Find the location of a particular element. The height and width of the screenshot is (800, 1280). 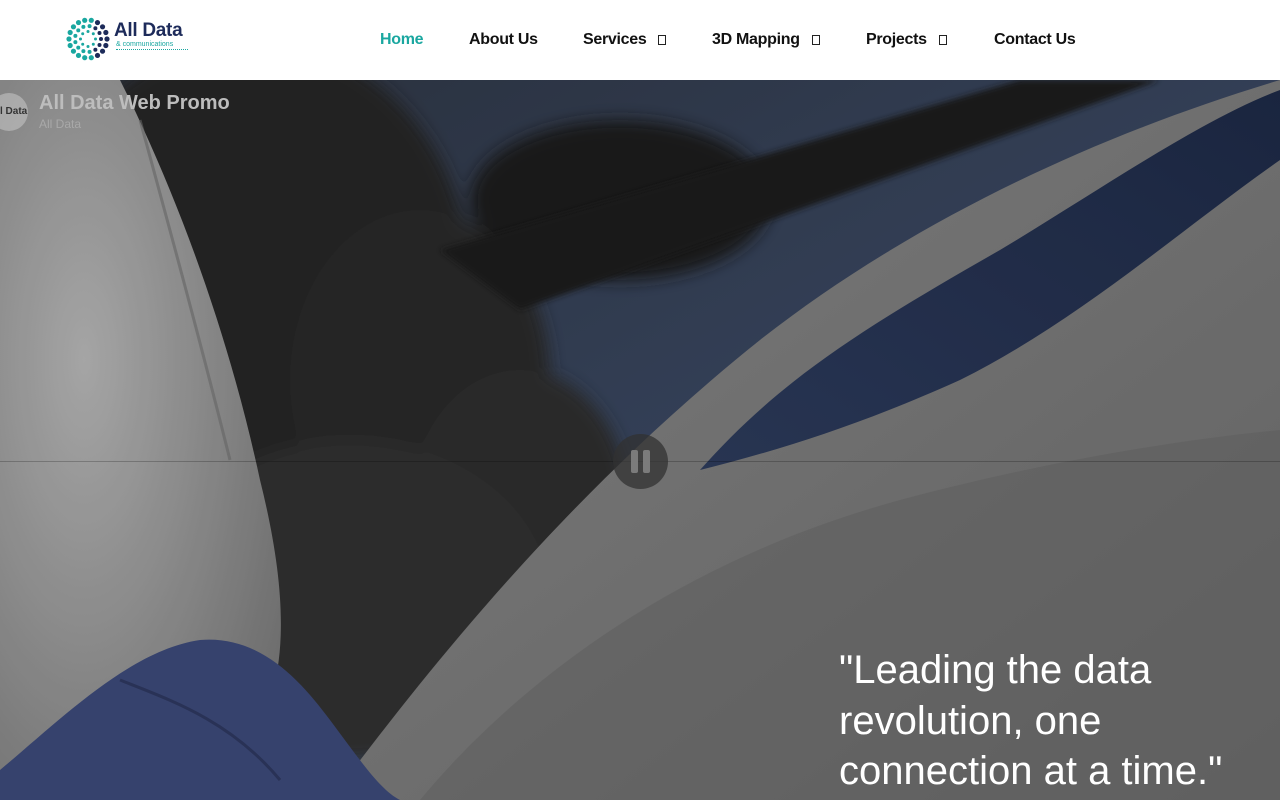

nav-projects: Projects is located at coordinates (906, 40).